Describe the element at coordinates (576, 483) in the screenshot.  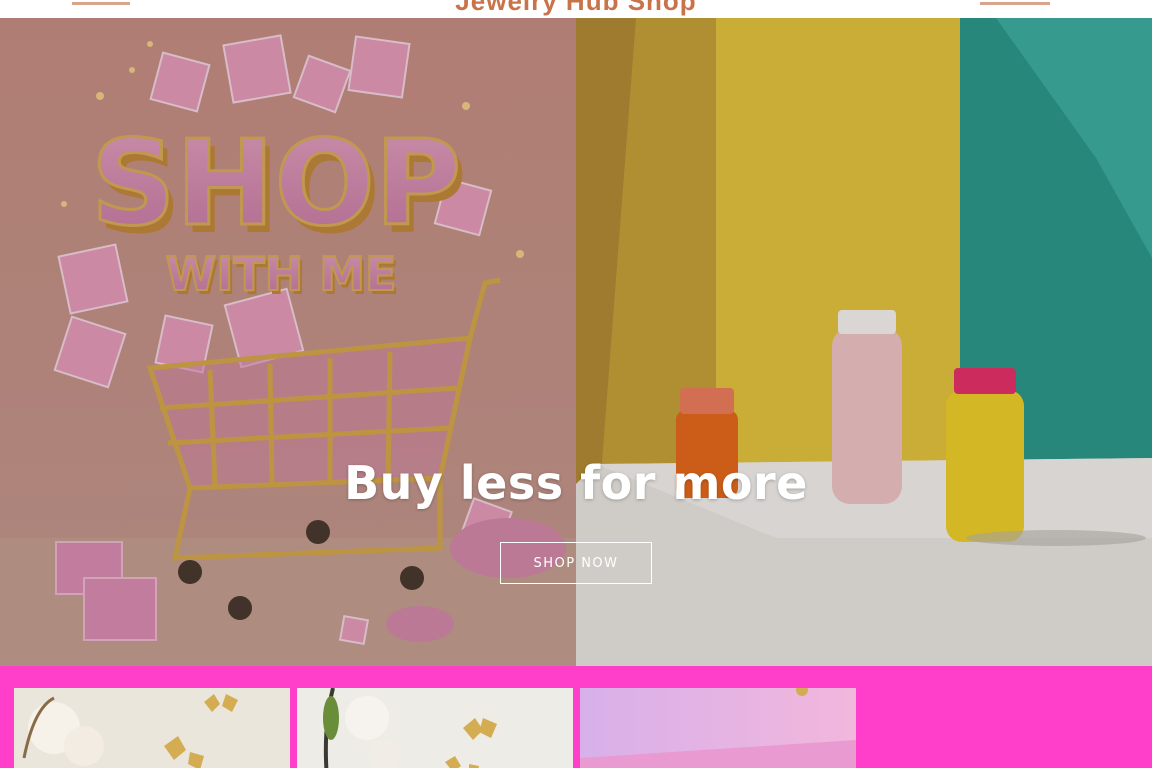
I see `hero-heading: Buy less for more` at that location.